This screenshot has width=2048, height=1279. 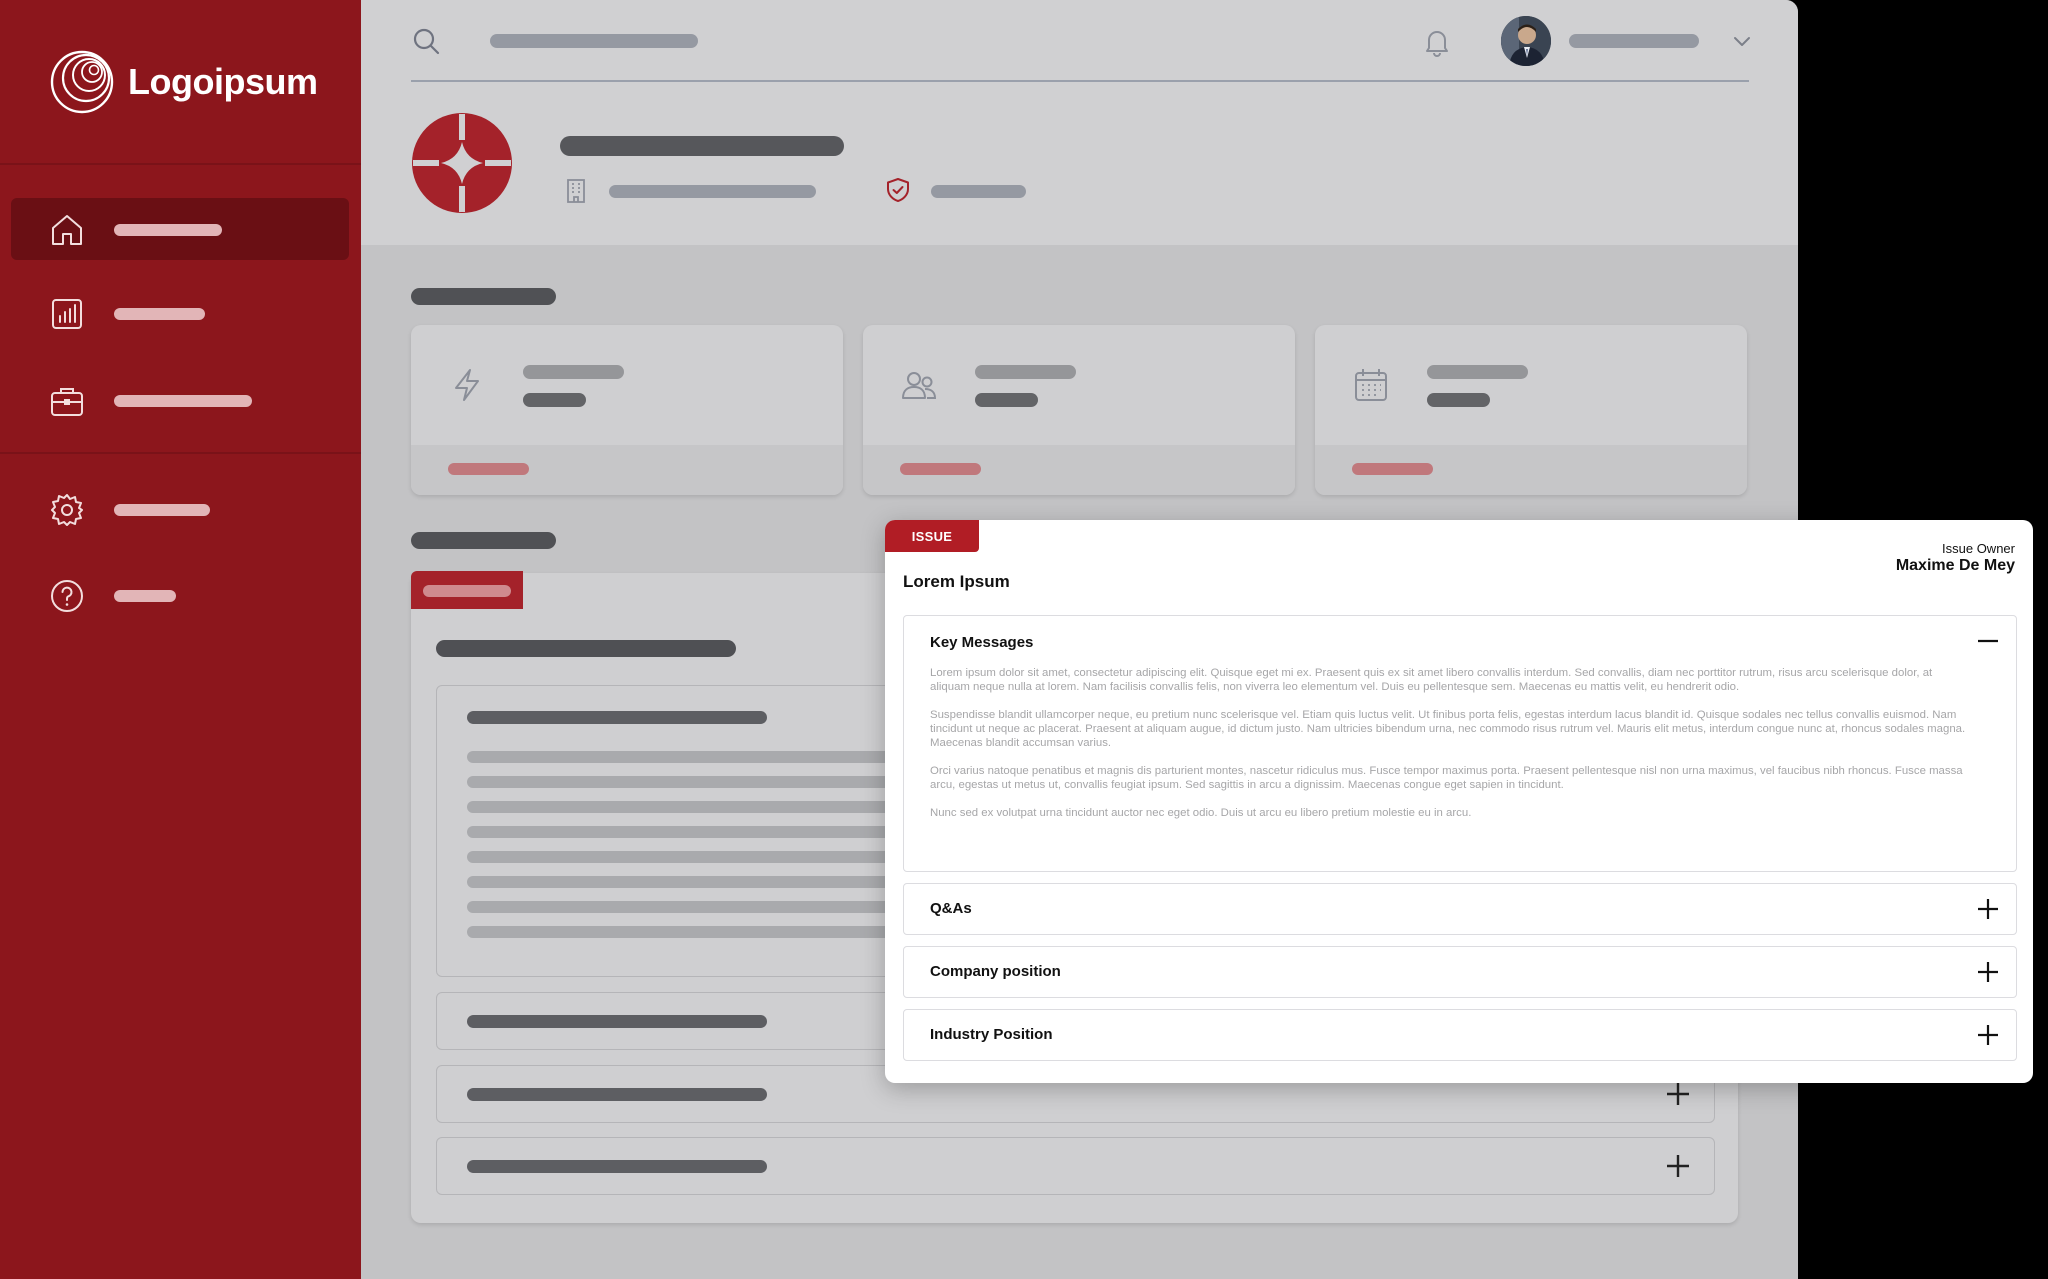 I want to click on search-input, so click(x=594, y=41).